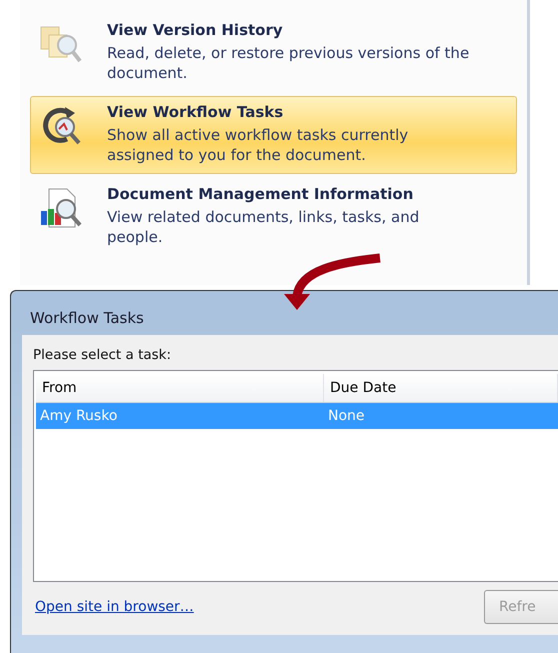 This screenshot has width=558, height=653. I want to click on menu-item: View Workflow Tasks Show all active workflow tasks currently assigned to you for the document., so click(273, 135).